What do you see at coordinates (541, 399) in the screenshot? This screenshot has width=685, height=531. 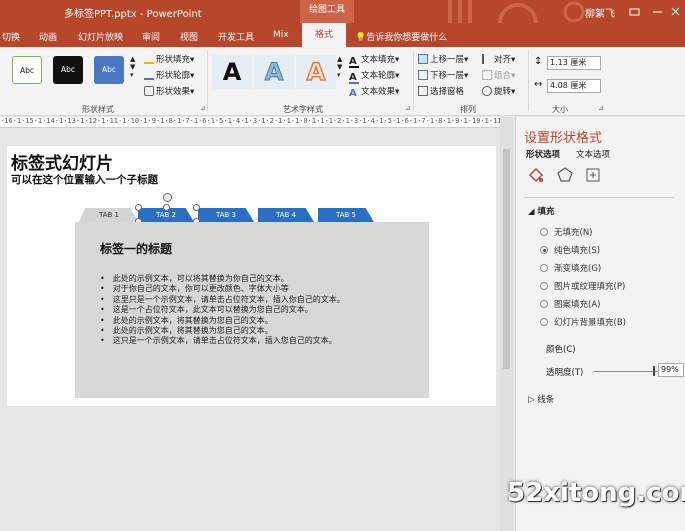 I see `line-section-header: ▷ 线条` at bounding box center [541, 399].